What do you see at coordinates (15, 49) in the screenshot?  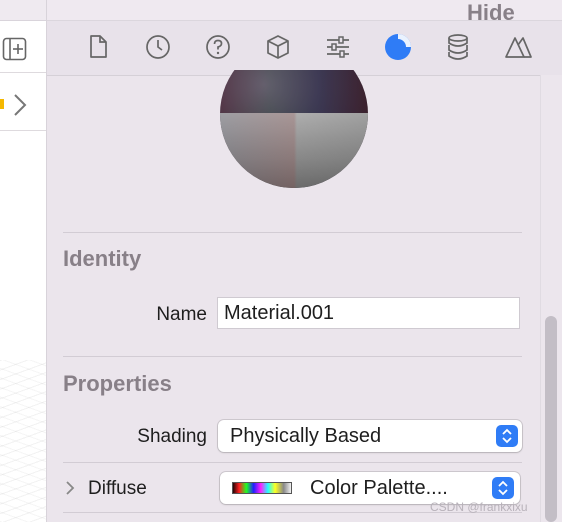 I see `add-editor-icon` at bounding box center [15, 49].